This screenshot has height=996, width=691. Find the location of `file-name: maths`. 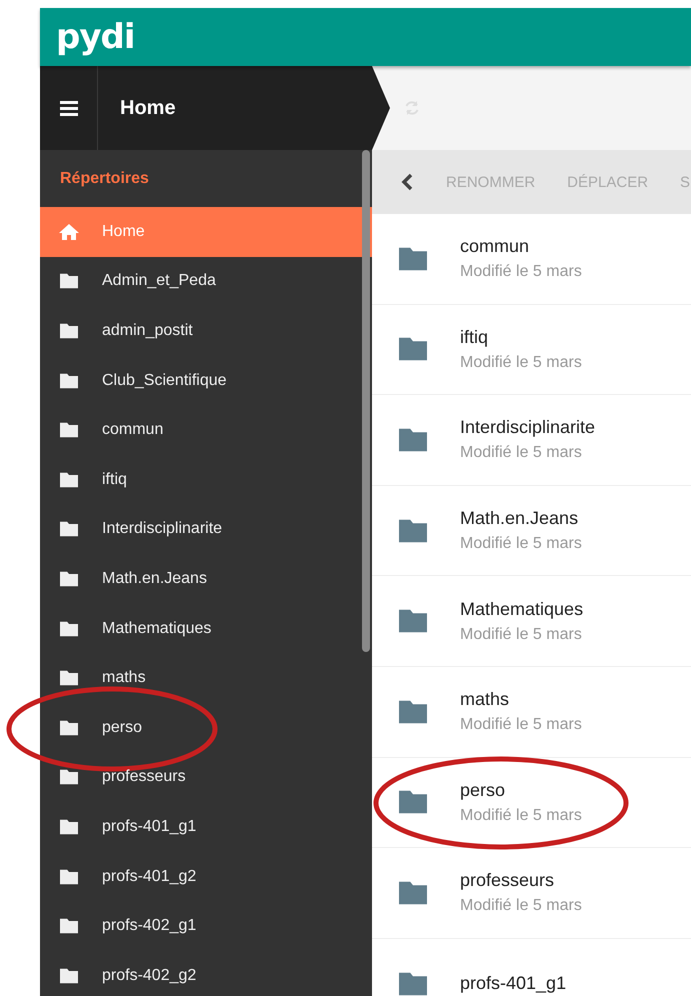

file-name: maths is located at coordinates (485, 699).